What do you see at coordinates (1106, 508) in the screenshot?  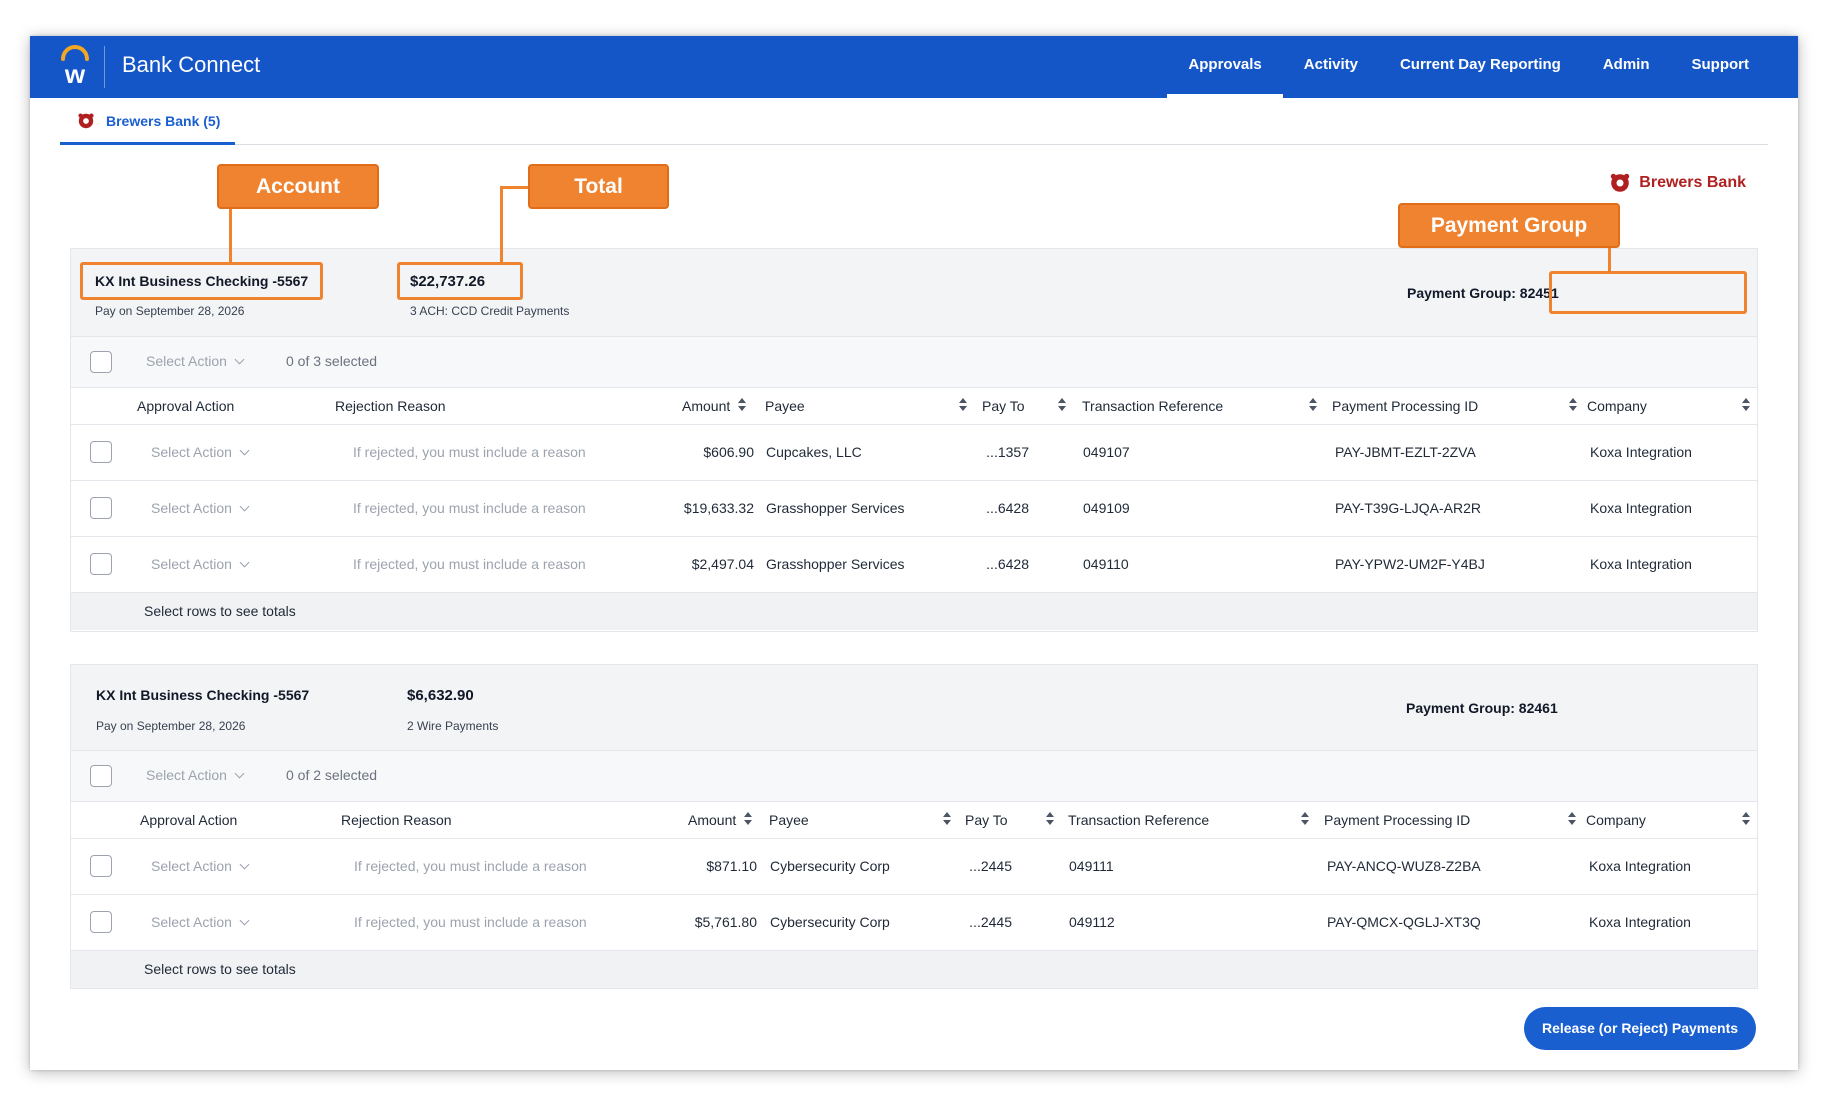 I see `transaction-reference-cell: 049109` at bounding box center [1106, 508].